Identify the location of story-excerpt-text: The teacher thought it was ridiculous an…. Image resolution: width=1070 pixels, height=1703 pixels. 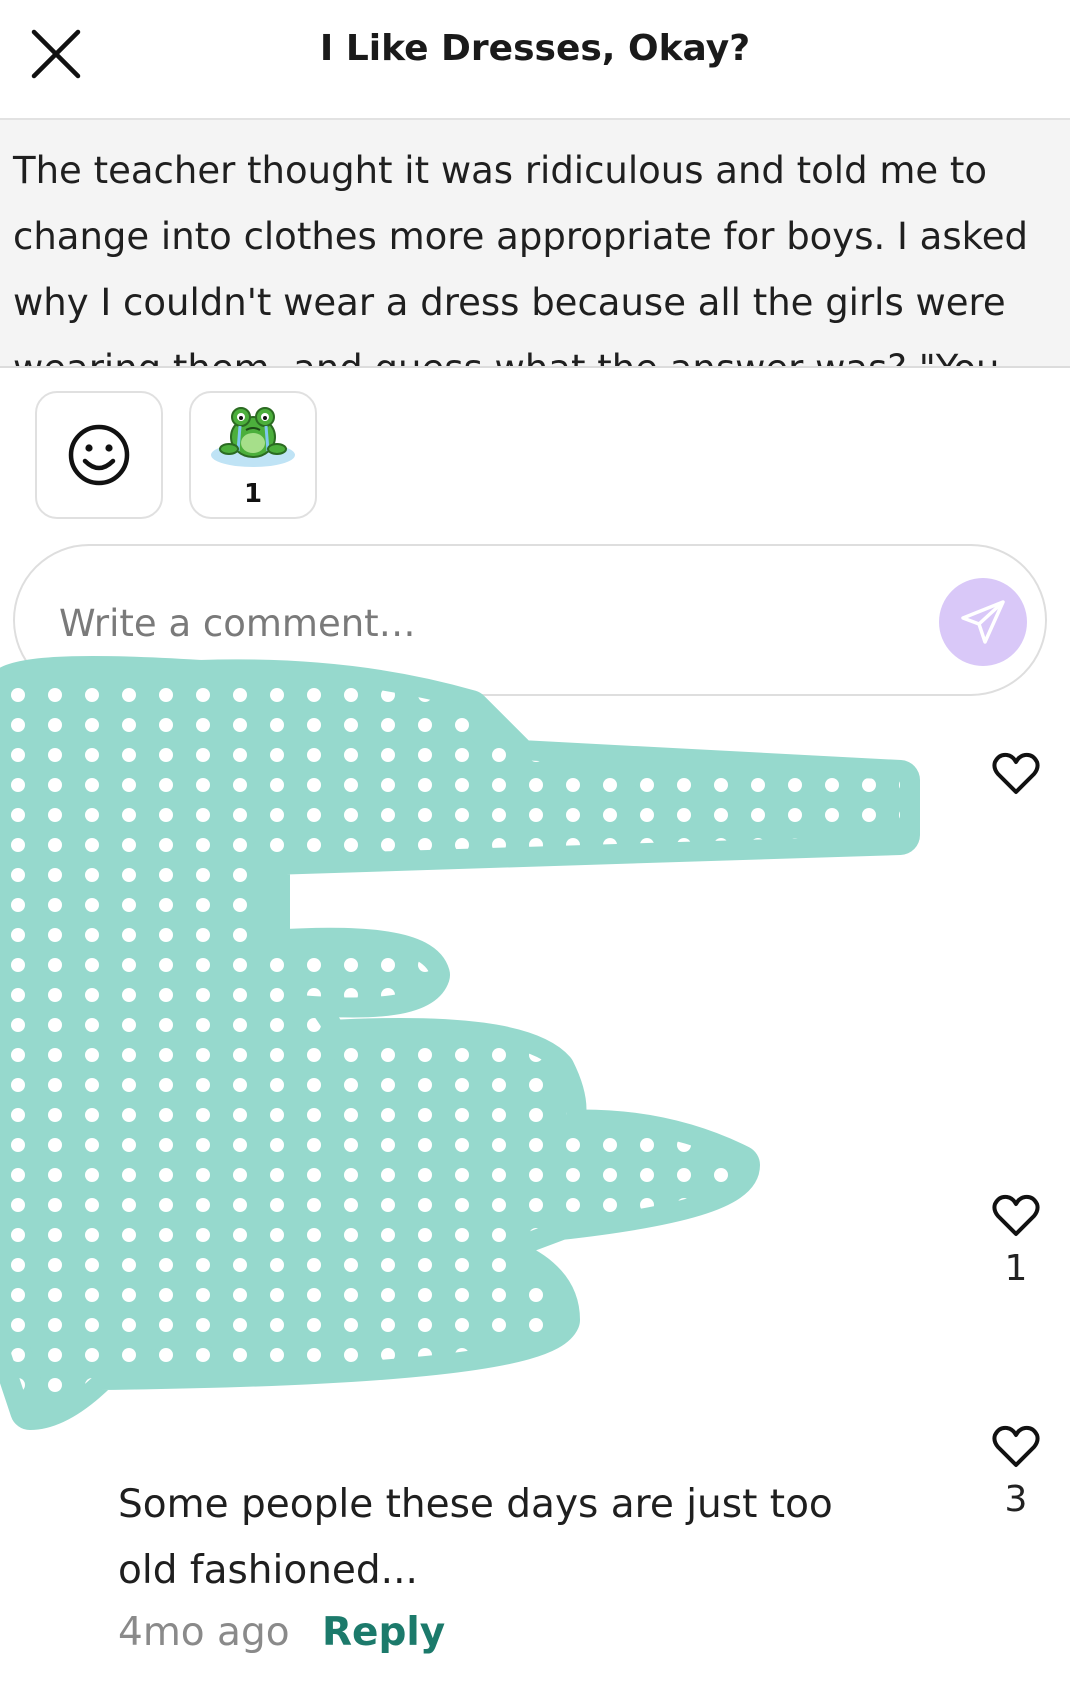
(520, 257).